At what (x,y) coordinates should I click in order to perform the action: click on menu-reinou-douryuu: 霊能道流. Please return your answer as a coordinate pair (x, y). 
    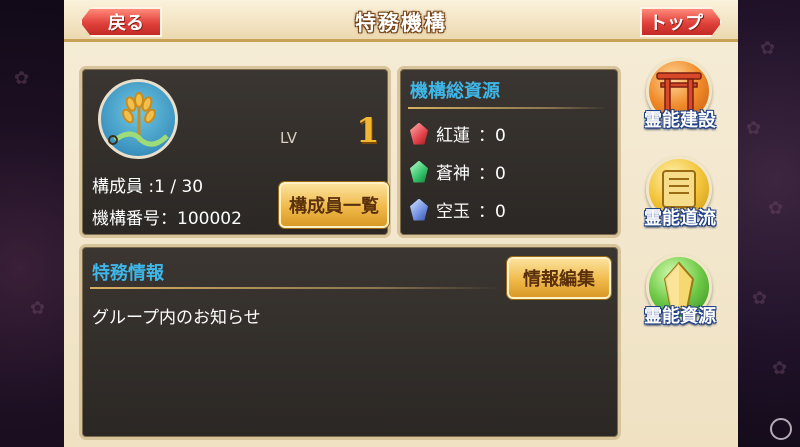
    Looking at the image, I should click on (680, 198).